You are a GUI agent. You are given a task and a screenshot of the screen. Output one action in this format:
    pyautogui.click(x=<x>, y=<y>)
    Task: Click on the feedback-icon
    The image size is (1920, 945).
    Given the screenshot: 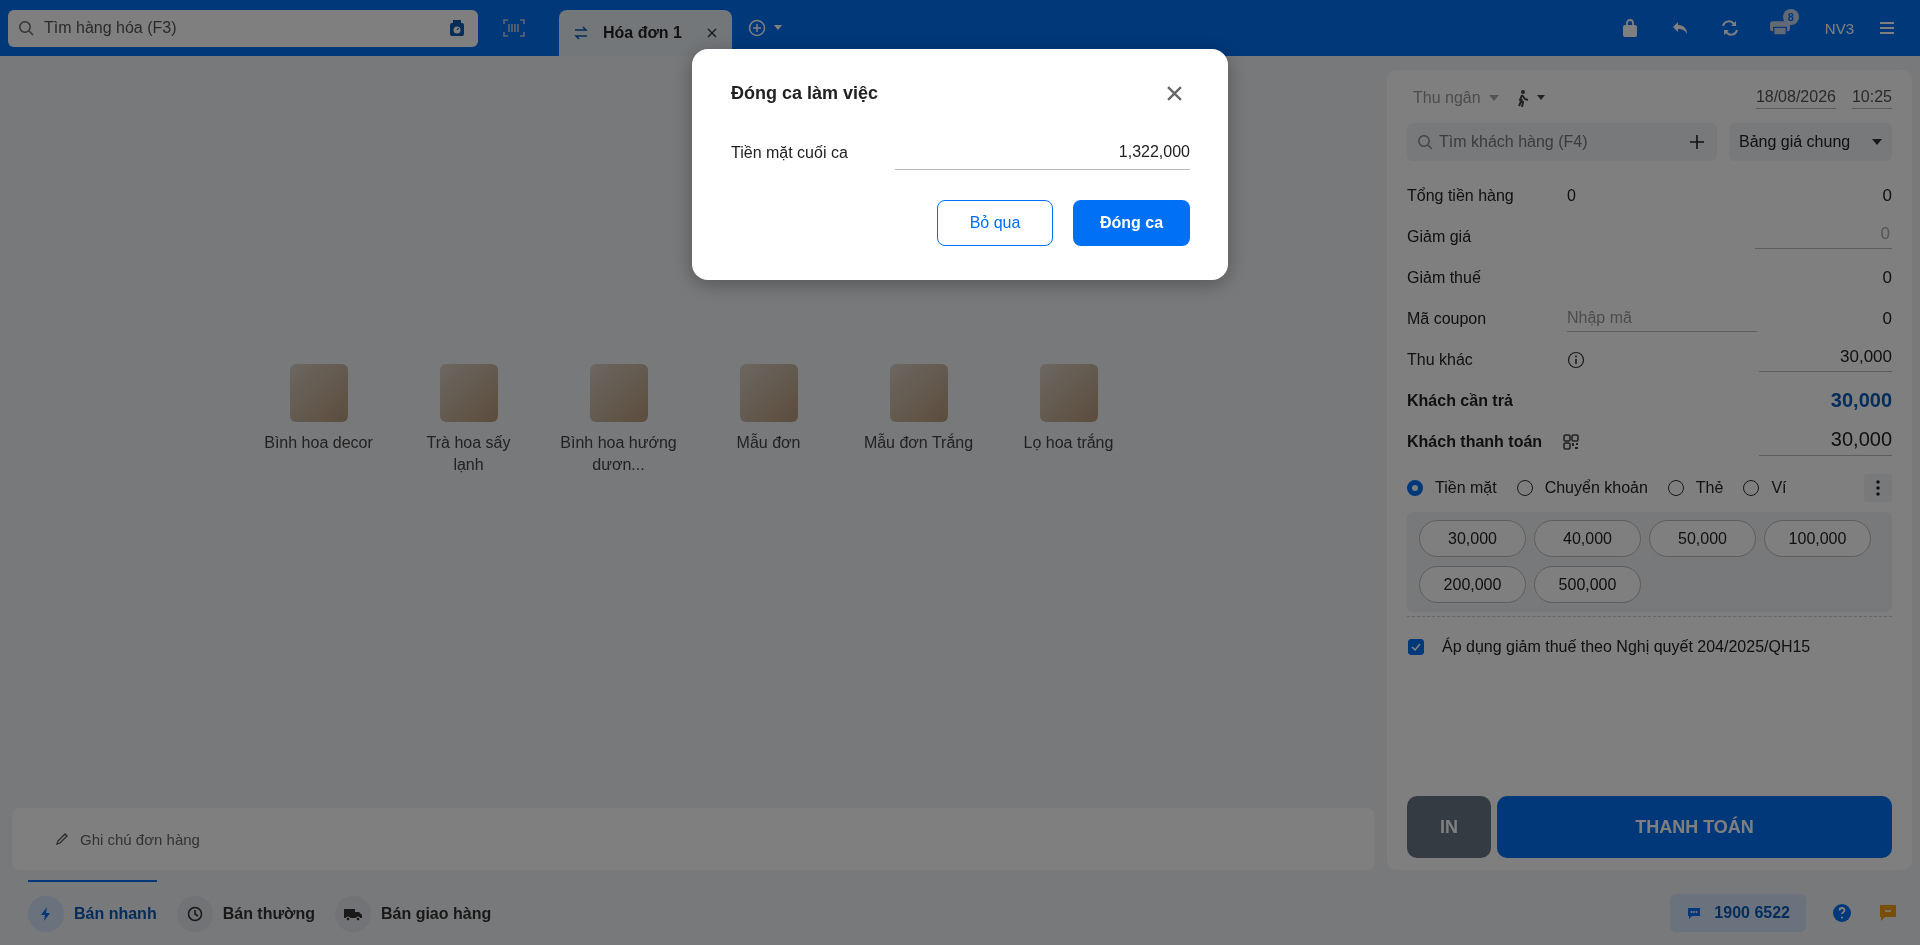 What is the action you would take?
    pyautogui.click(x=1888, y=912)
    